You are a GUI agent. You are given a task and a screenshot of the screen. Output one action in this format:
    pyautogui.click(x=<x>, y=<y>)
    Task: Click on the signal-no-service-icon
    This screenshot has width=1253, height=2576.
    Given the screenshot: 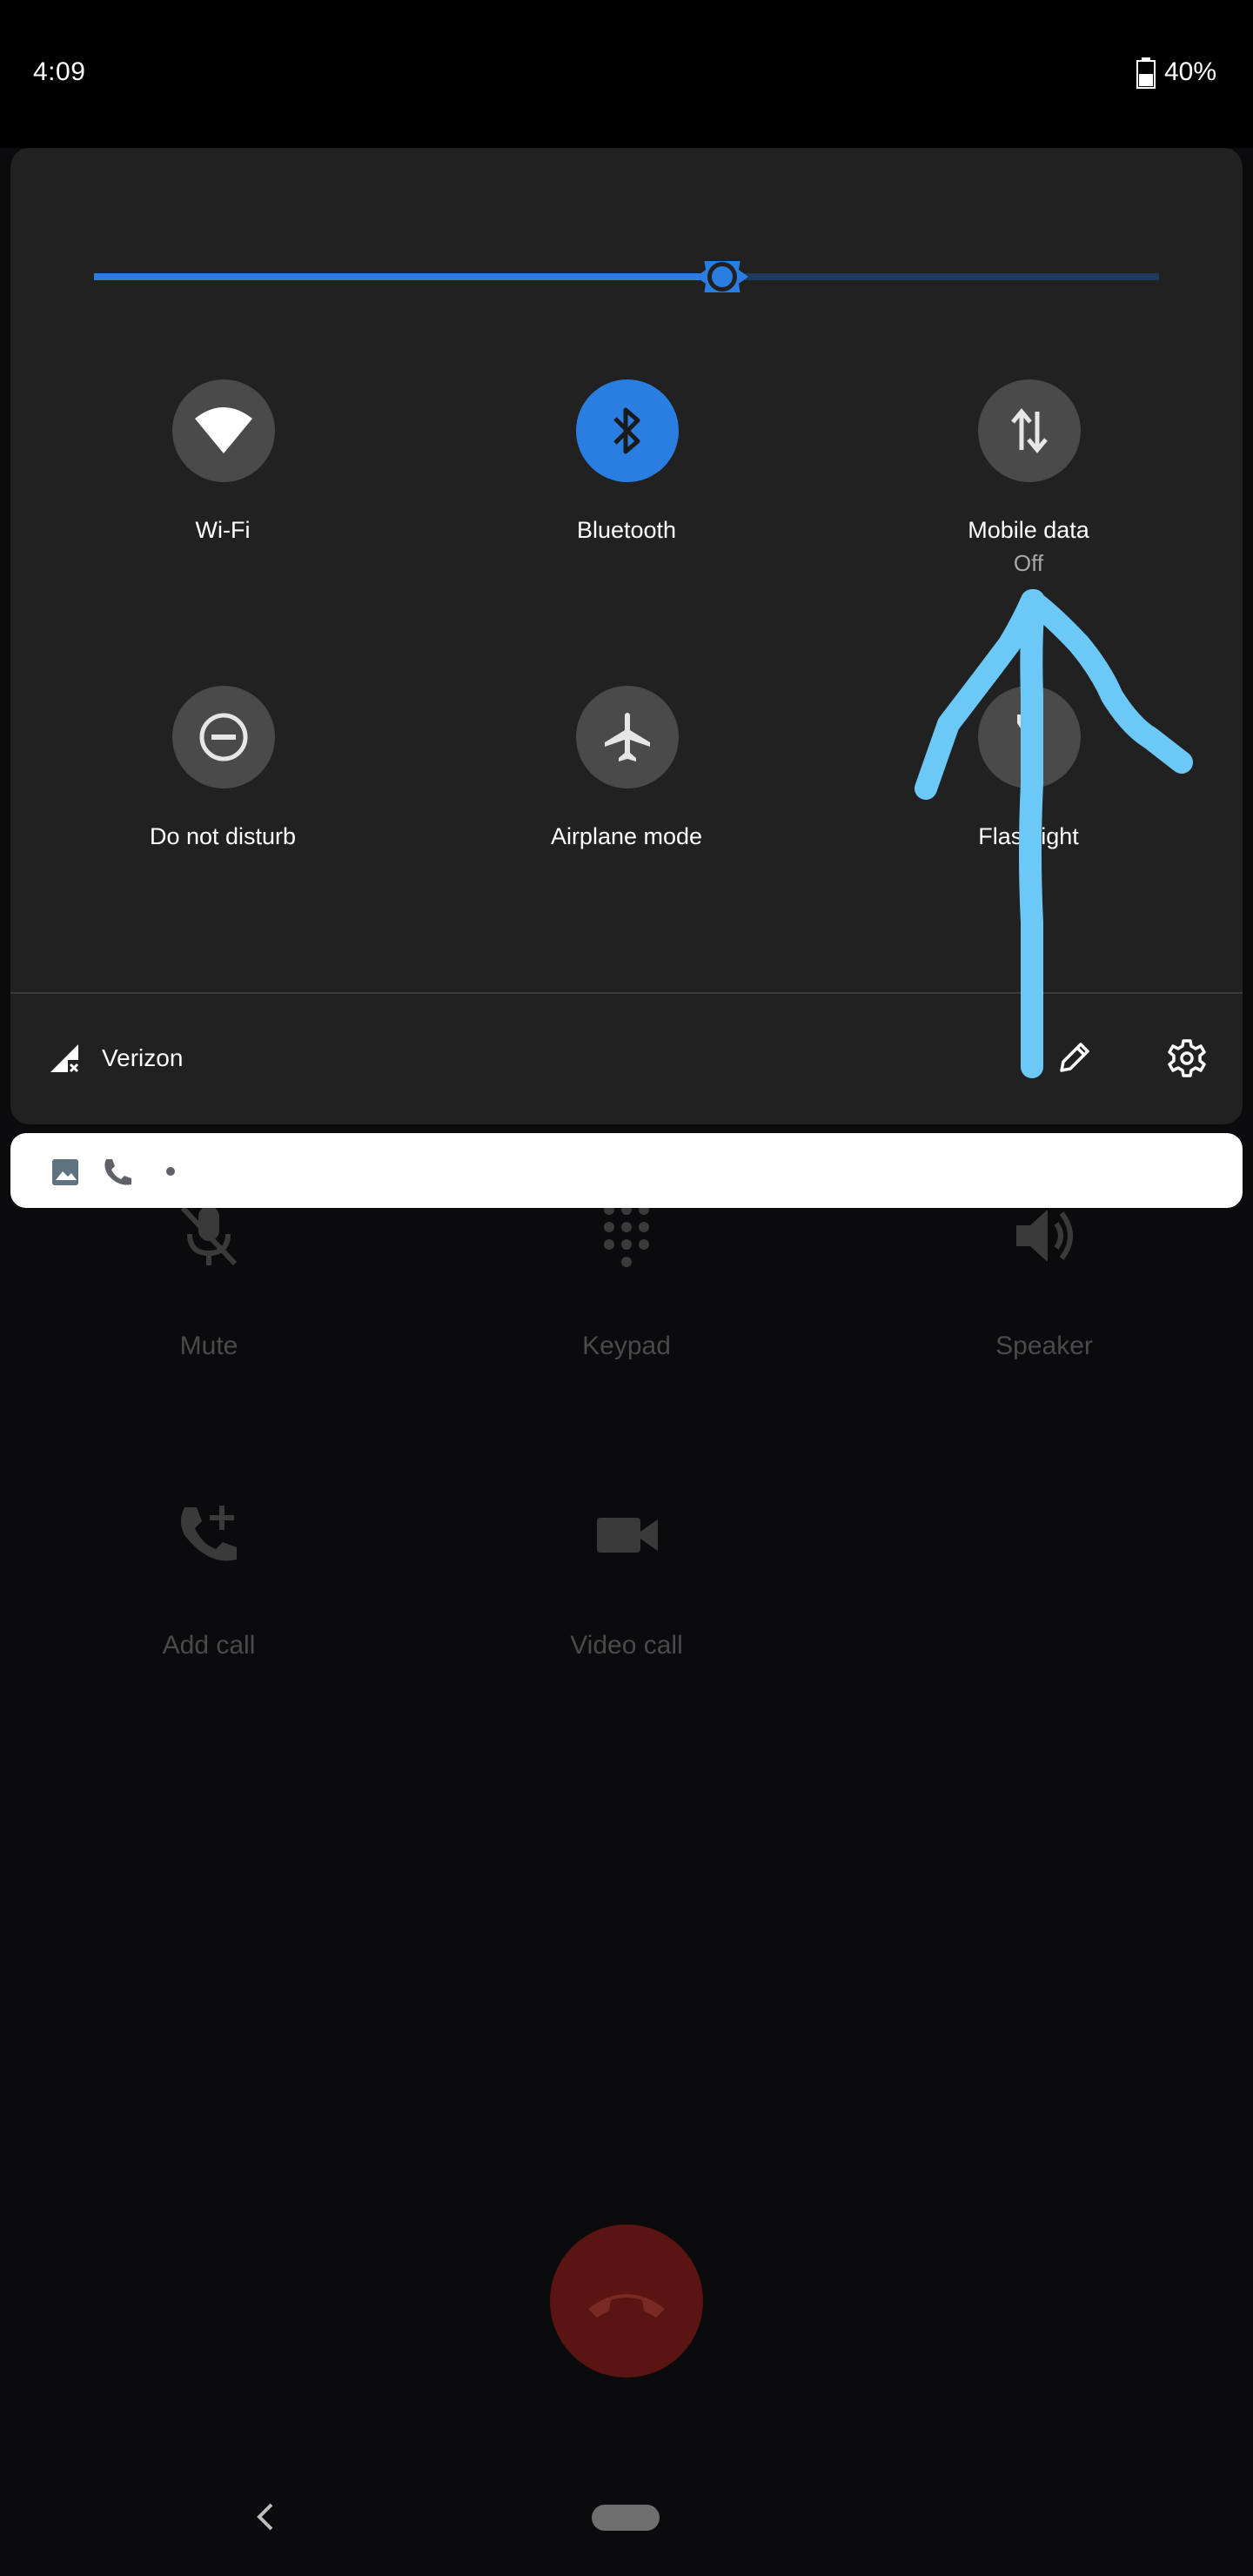 What is the action you would take?
    pyautogui.click(x=64, y=1058)
    